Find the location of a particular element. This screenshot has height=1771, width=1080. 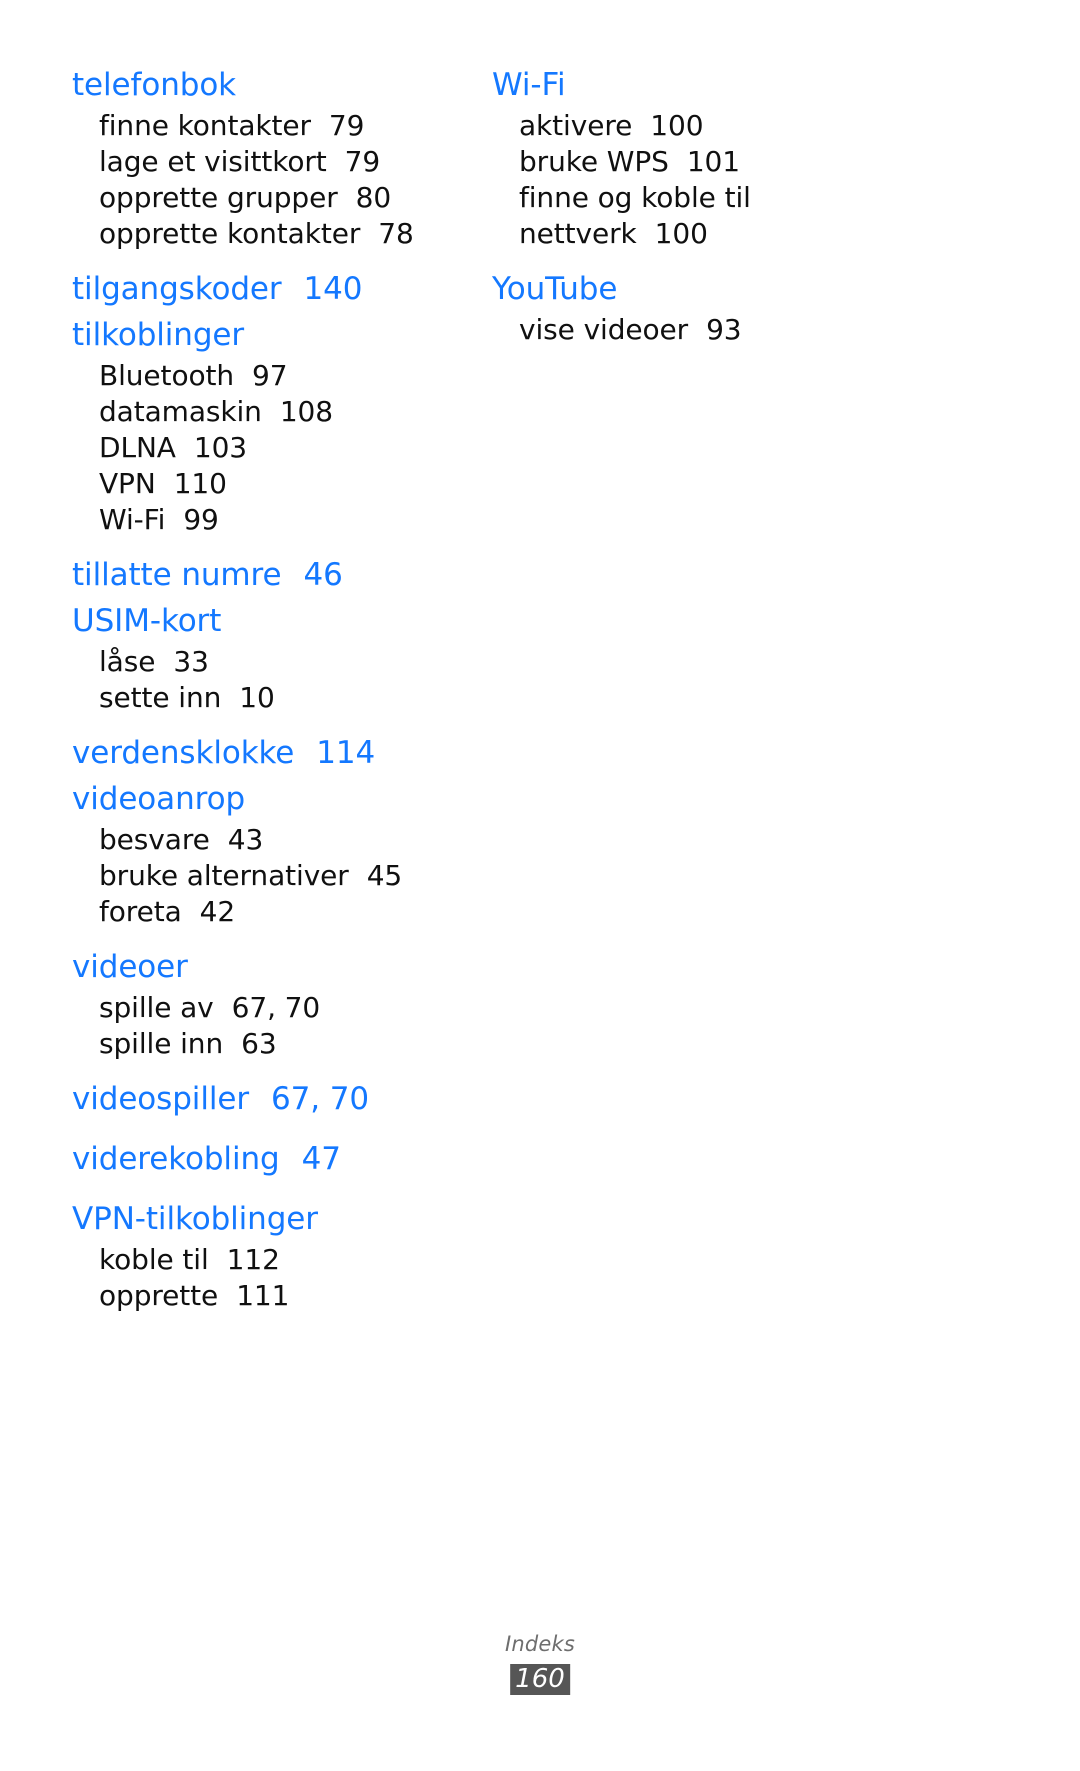

index-group-usim-kort: USIM-kort låse 33 sette inn 10 is located at coordinates (282, 657).